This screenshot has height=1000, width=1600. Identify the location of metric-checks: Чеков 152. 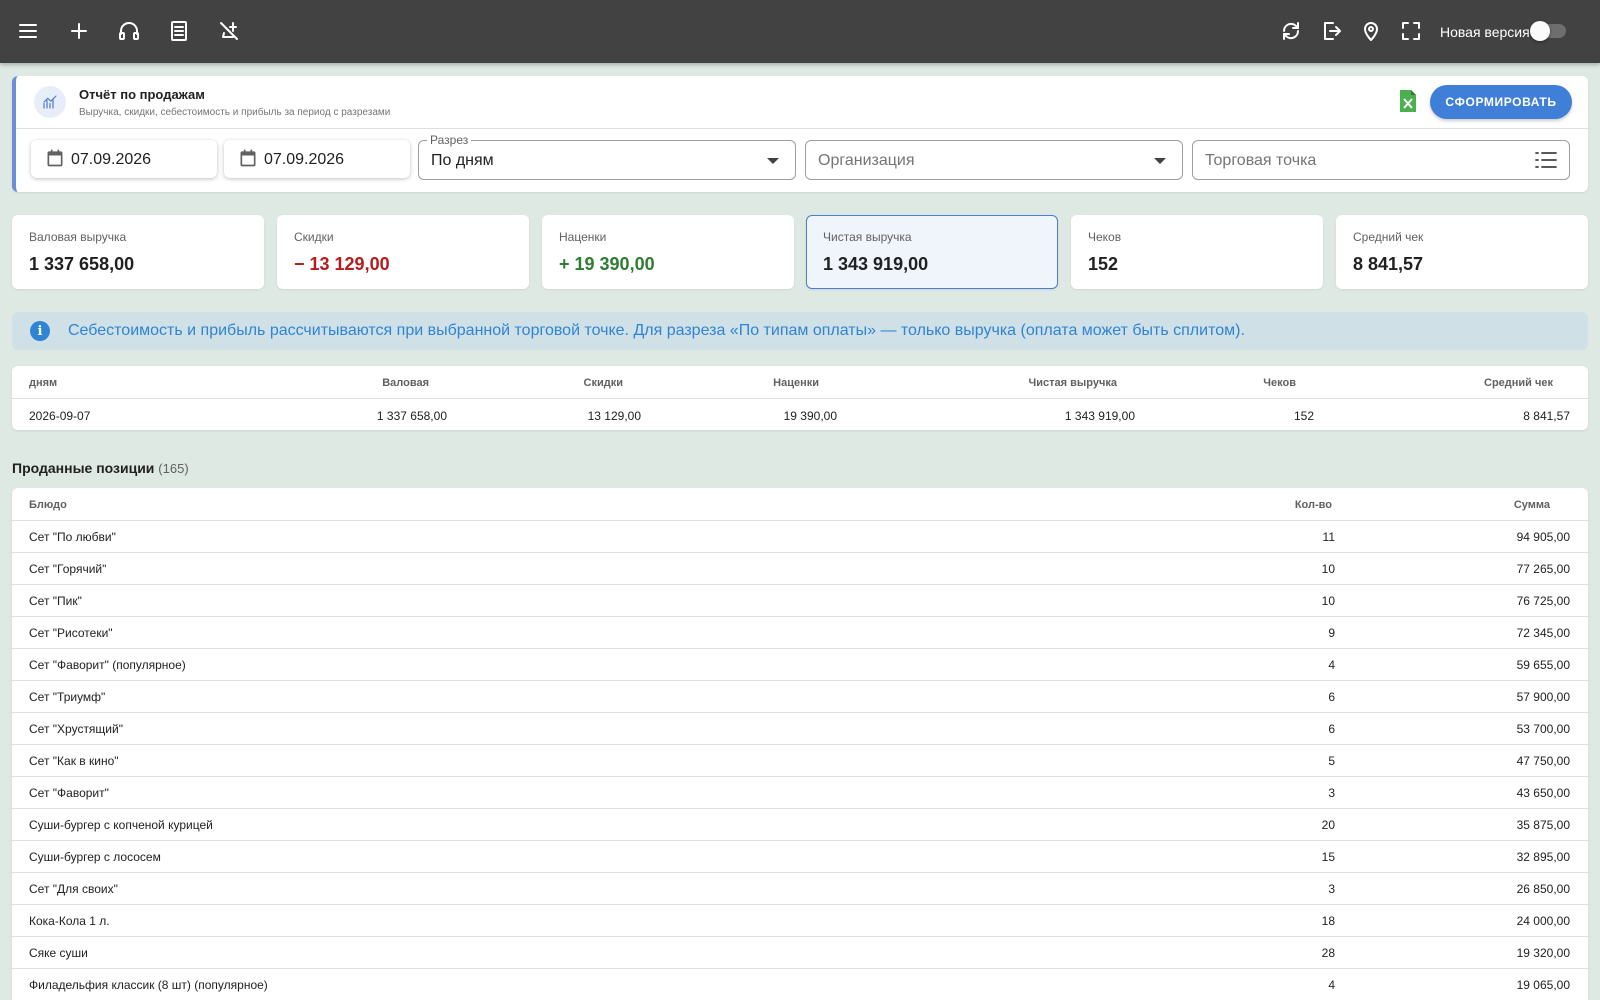
(1197, 252).